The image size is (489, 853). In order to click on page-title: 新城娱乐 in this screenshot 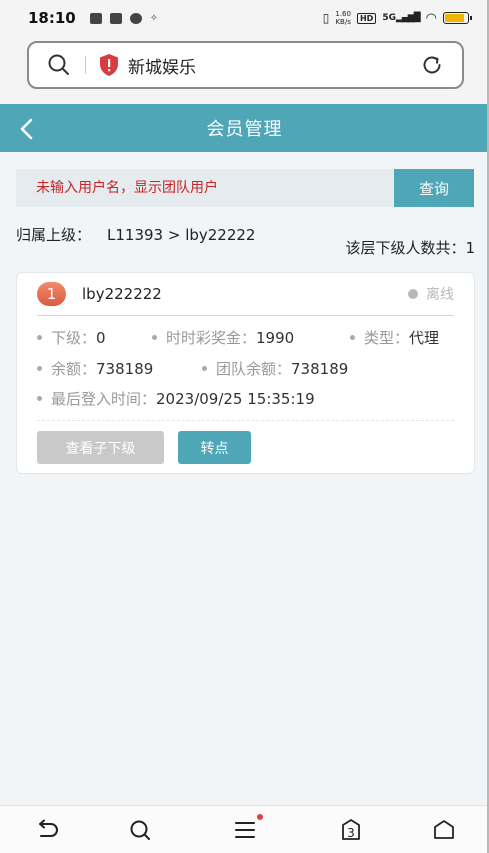, I will do `click(162, 65)`.